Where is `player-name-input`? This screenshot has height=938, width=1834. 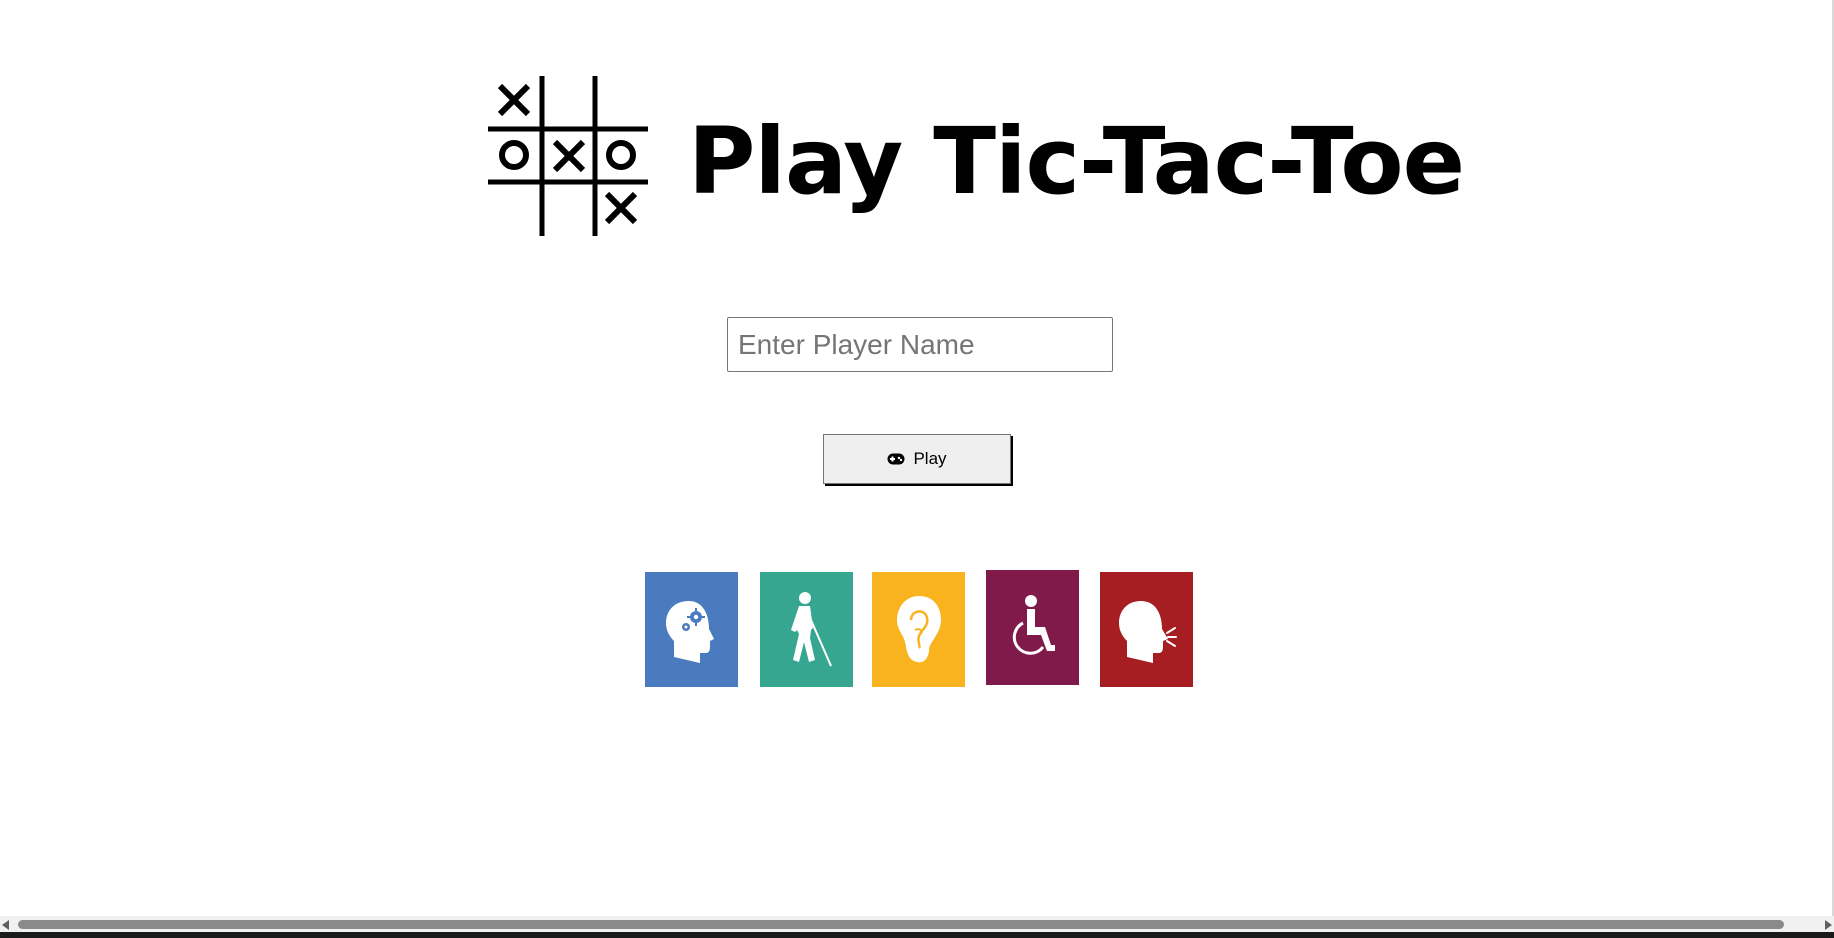
player-name-input is located at coordinates (920, 344).